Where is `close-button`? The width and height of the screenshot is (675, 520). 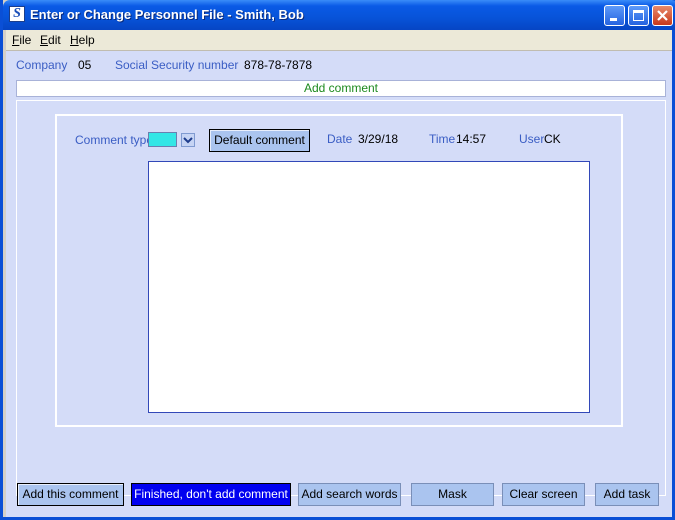
close-button is located at coordinates (662, 15).